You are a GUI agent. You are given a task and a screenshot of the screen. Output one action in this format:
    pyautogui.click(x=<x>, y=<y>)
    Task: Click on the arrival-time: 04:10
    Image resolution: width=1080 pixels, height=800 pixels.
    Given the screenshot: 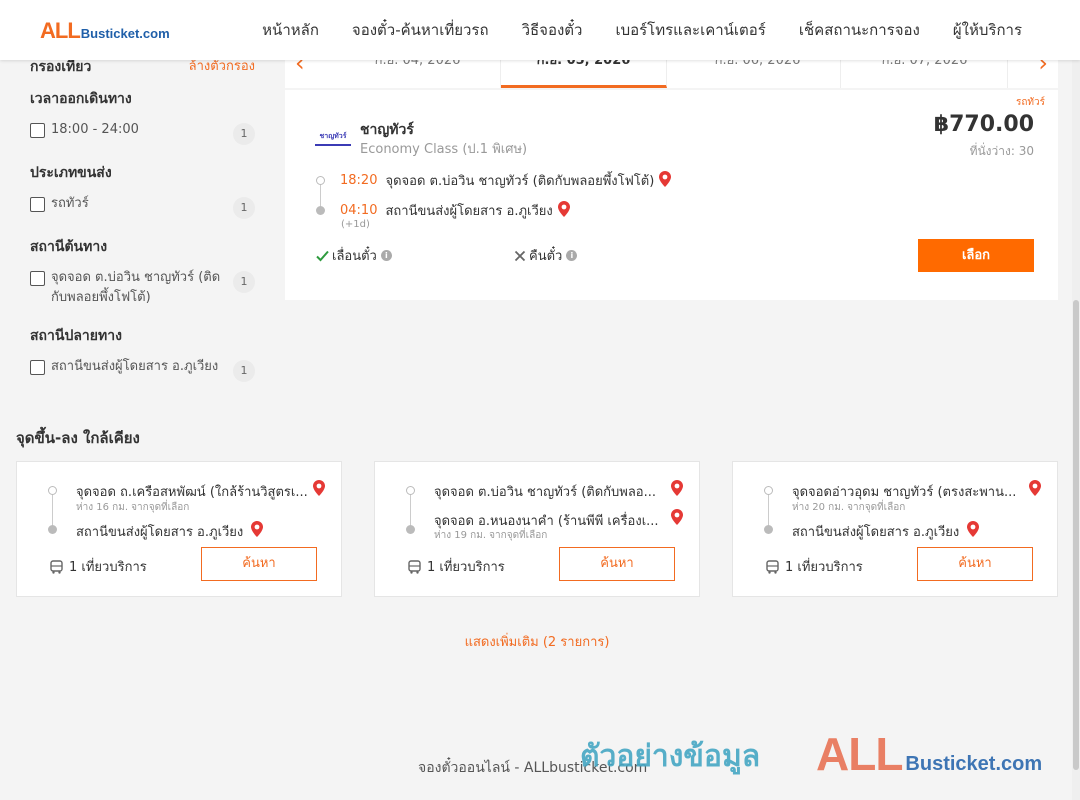 What is the action you would take?
    pyautogui.click(x=359, y=210)
    